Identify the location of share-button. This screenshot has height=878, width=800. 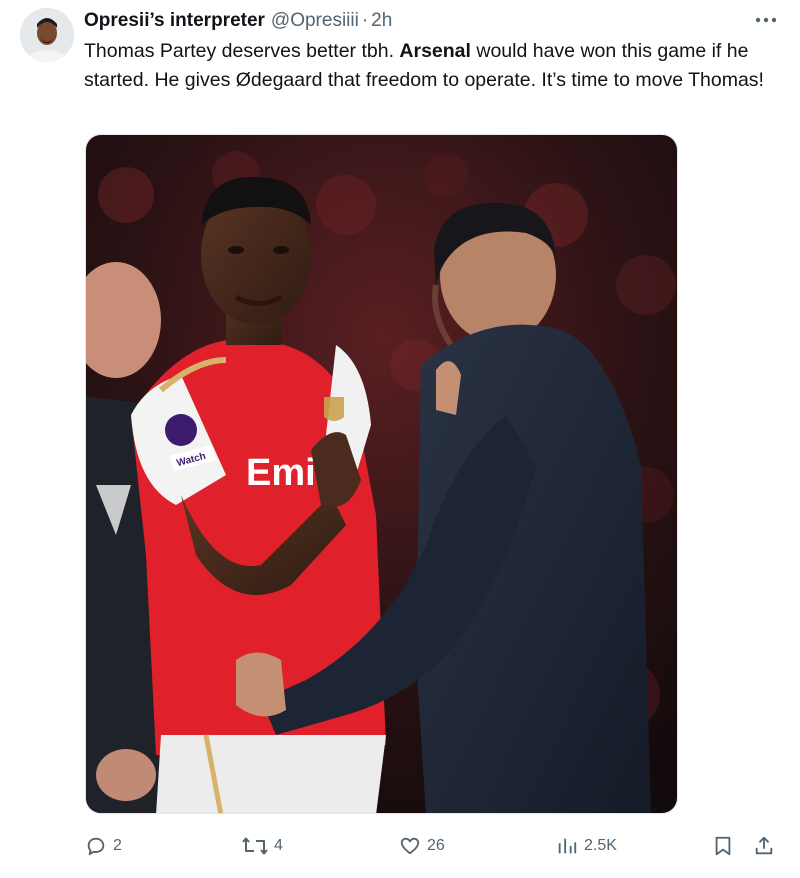
(764, 846).